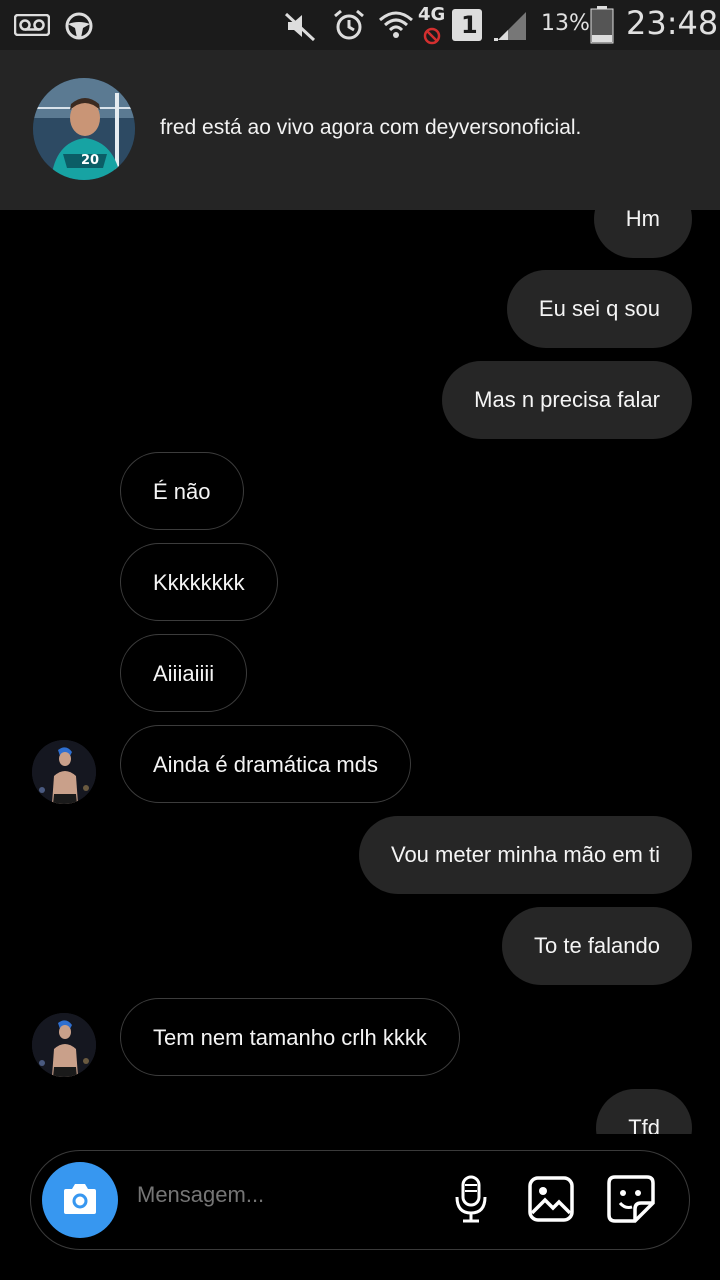 The width and height of the screenshot is (720, 1280). I want to click on message-bubble-incoming: Ainda é dramática mds, so click(265, 764).